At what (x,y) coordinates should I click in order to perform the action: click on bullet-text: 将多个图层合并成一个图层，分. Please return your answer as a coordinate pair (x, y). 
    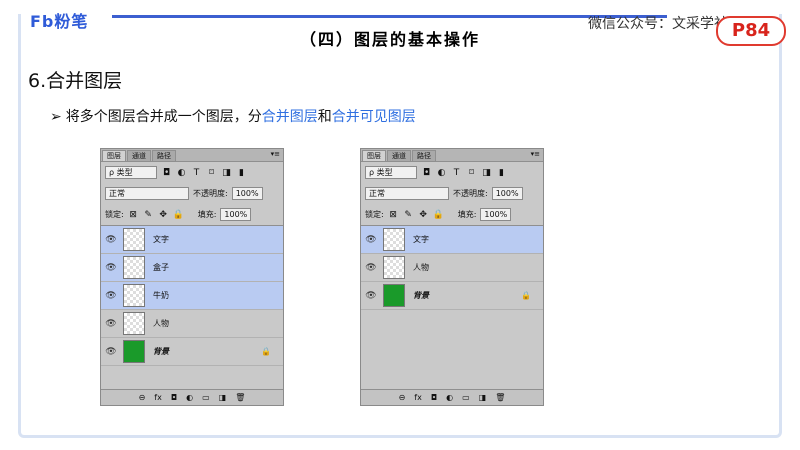
    Looking at the image, I should click on (163, 117).